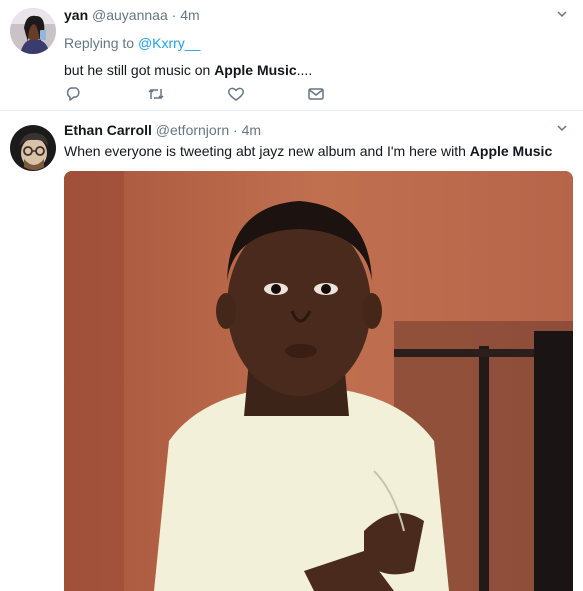 Image resolution: width=583 pixels, height=591 pixels. I want to click on display-name: Ethan Carroll, so click(108, 130).